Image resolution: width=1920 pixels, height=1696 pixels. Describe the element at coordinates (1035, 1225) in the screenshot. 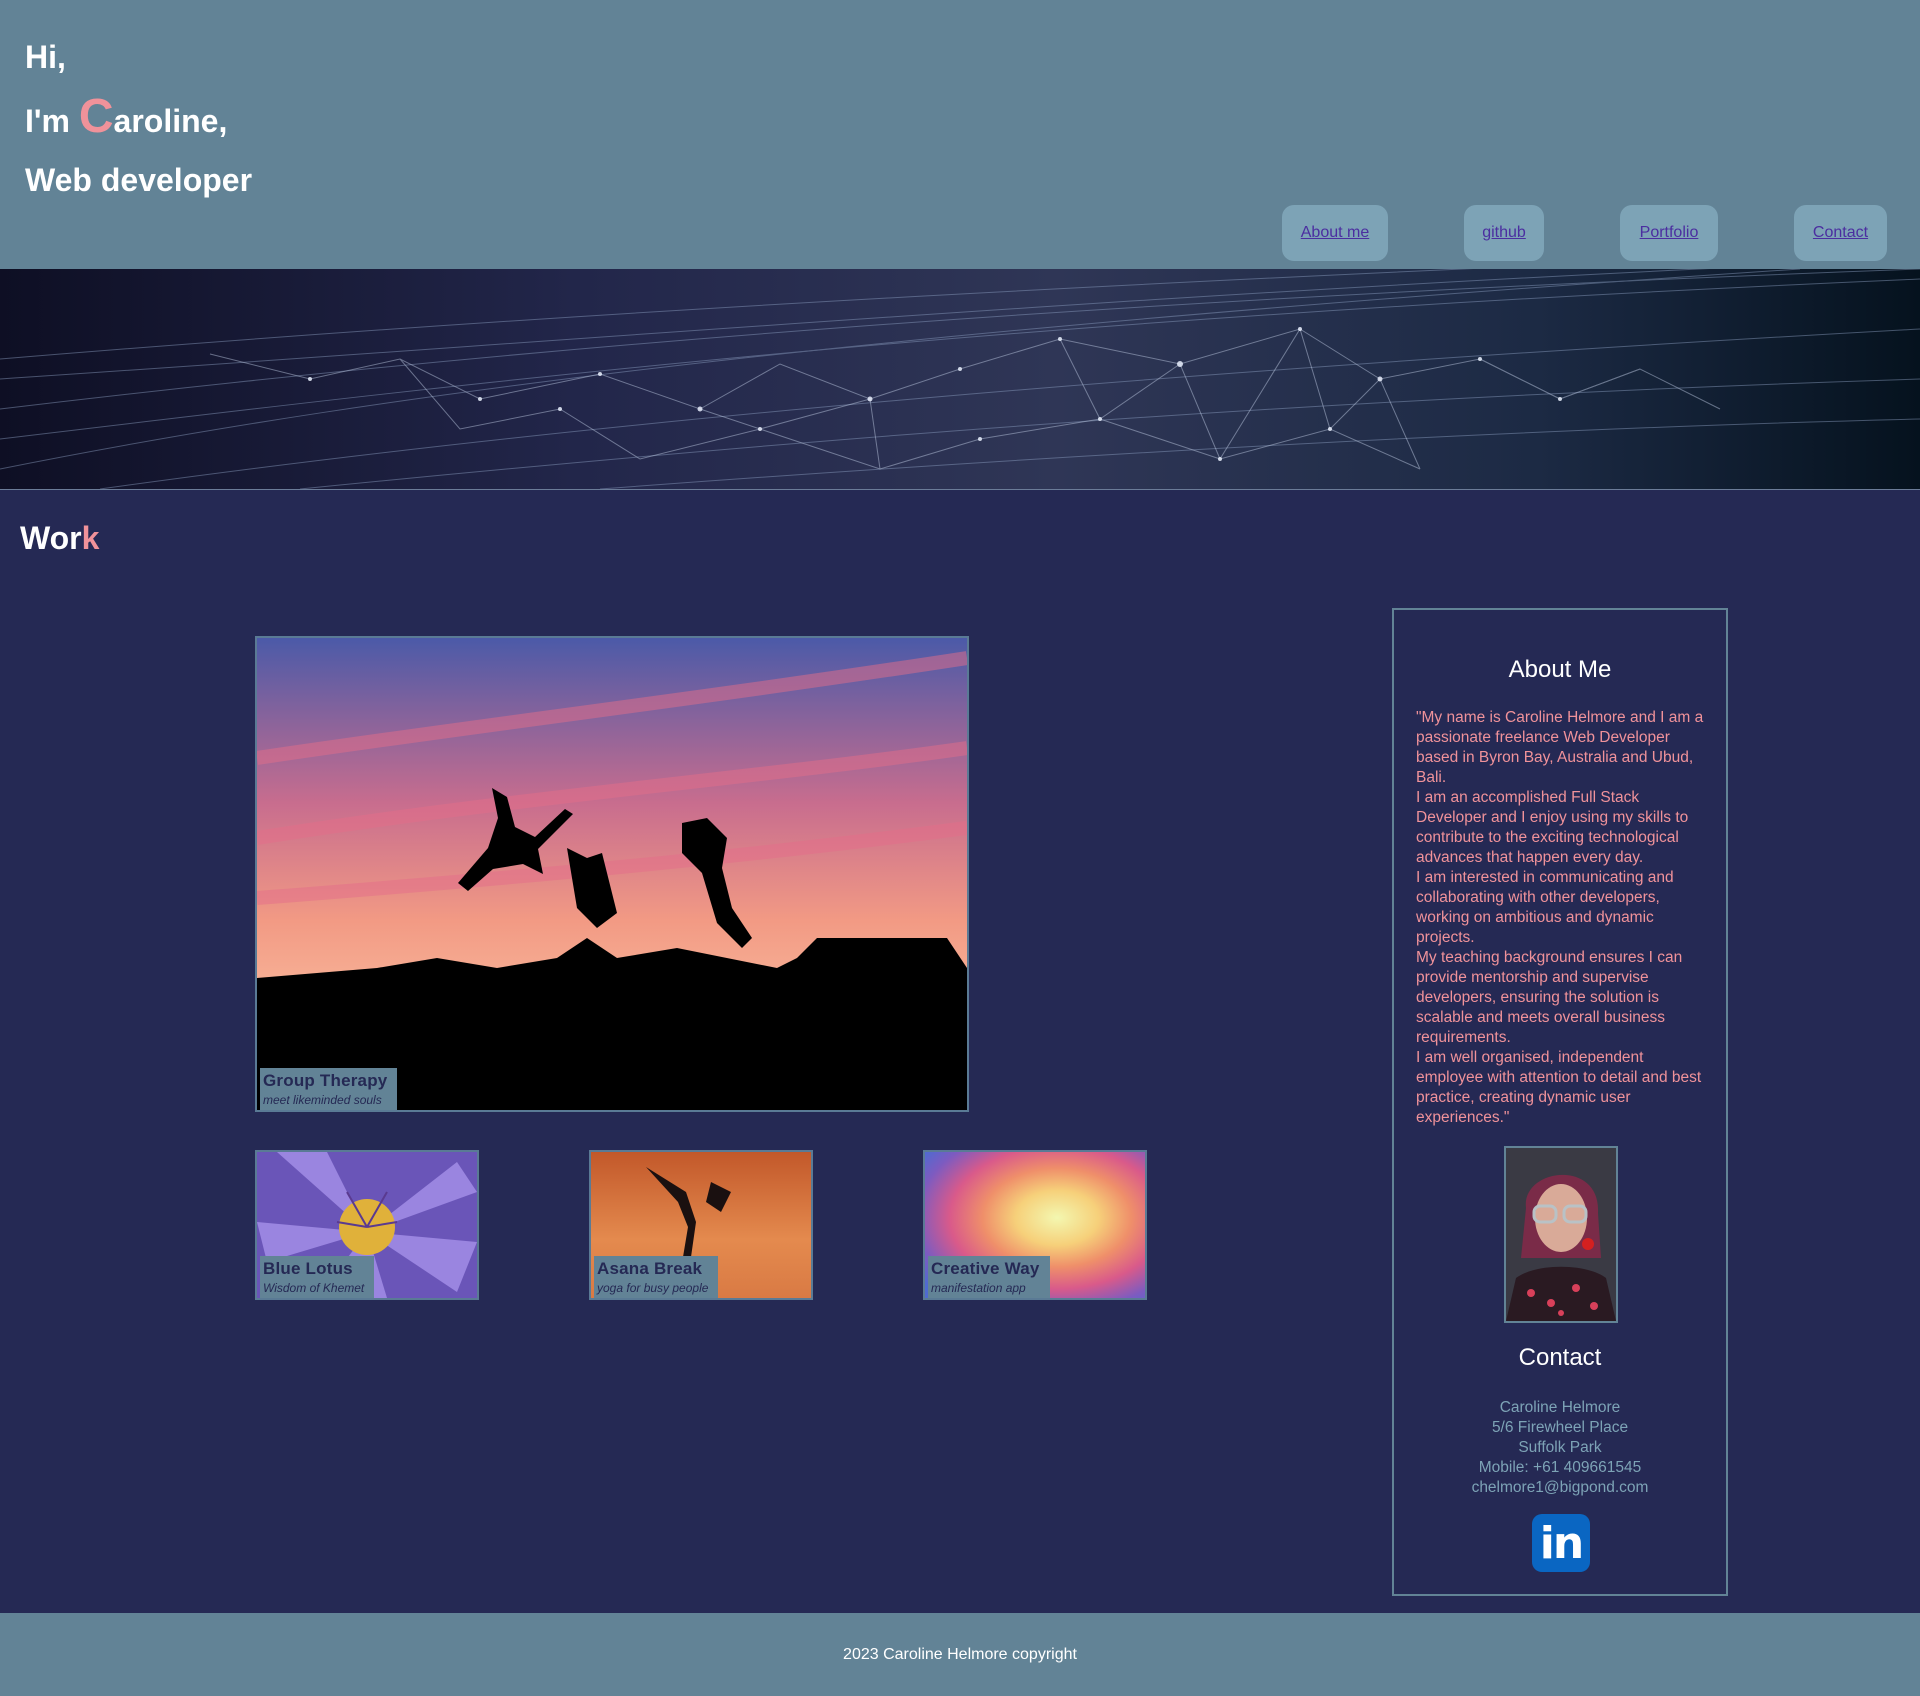

I see `project-card-creative-way: Creative Way manifestation app` at that location.